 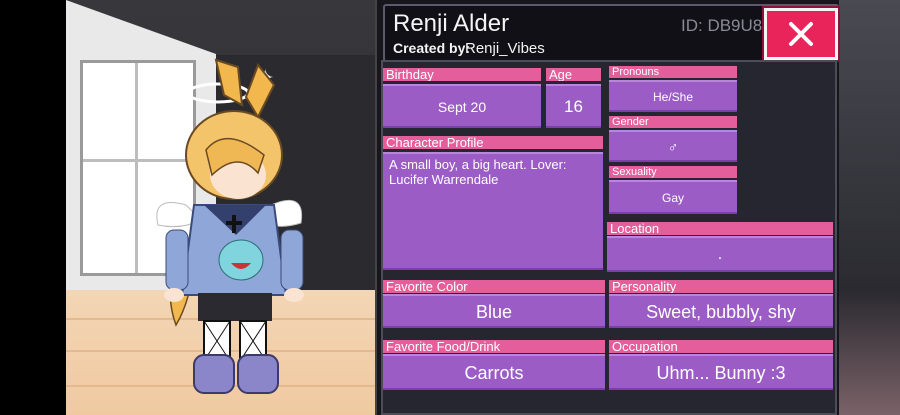 What do you see at coordinates (573, 106) in the screenshot?
I see `age-value: 16` at bounding box center [573, 106].